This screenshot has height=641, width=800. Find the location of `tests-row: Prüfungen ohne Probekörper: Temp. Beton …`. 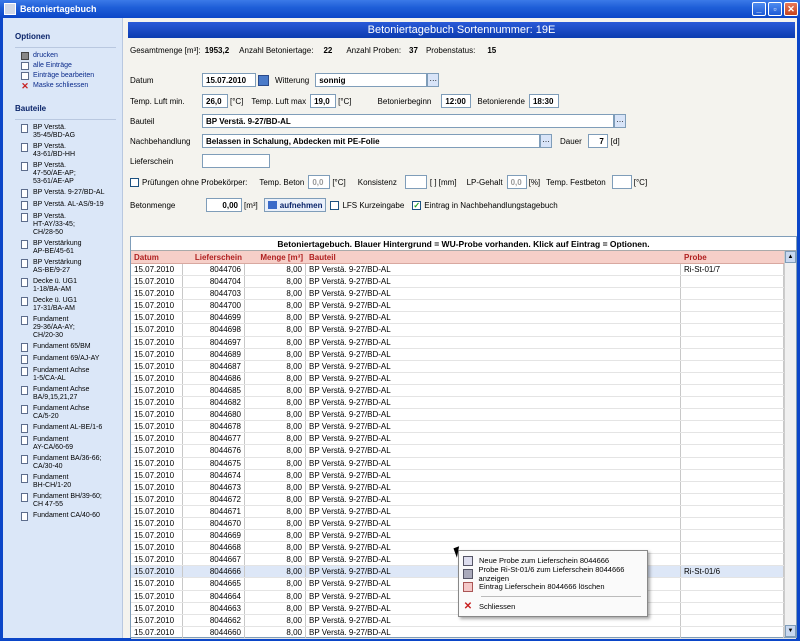

tests-row: Prüfungen ohne Probekörper: Temp. Beton … is located at coordinates (388, 182).